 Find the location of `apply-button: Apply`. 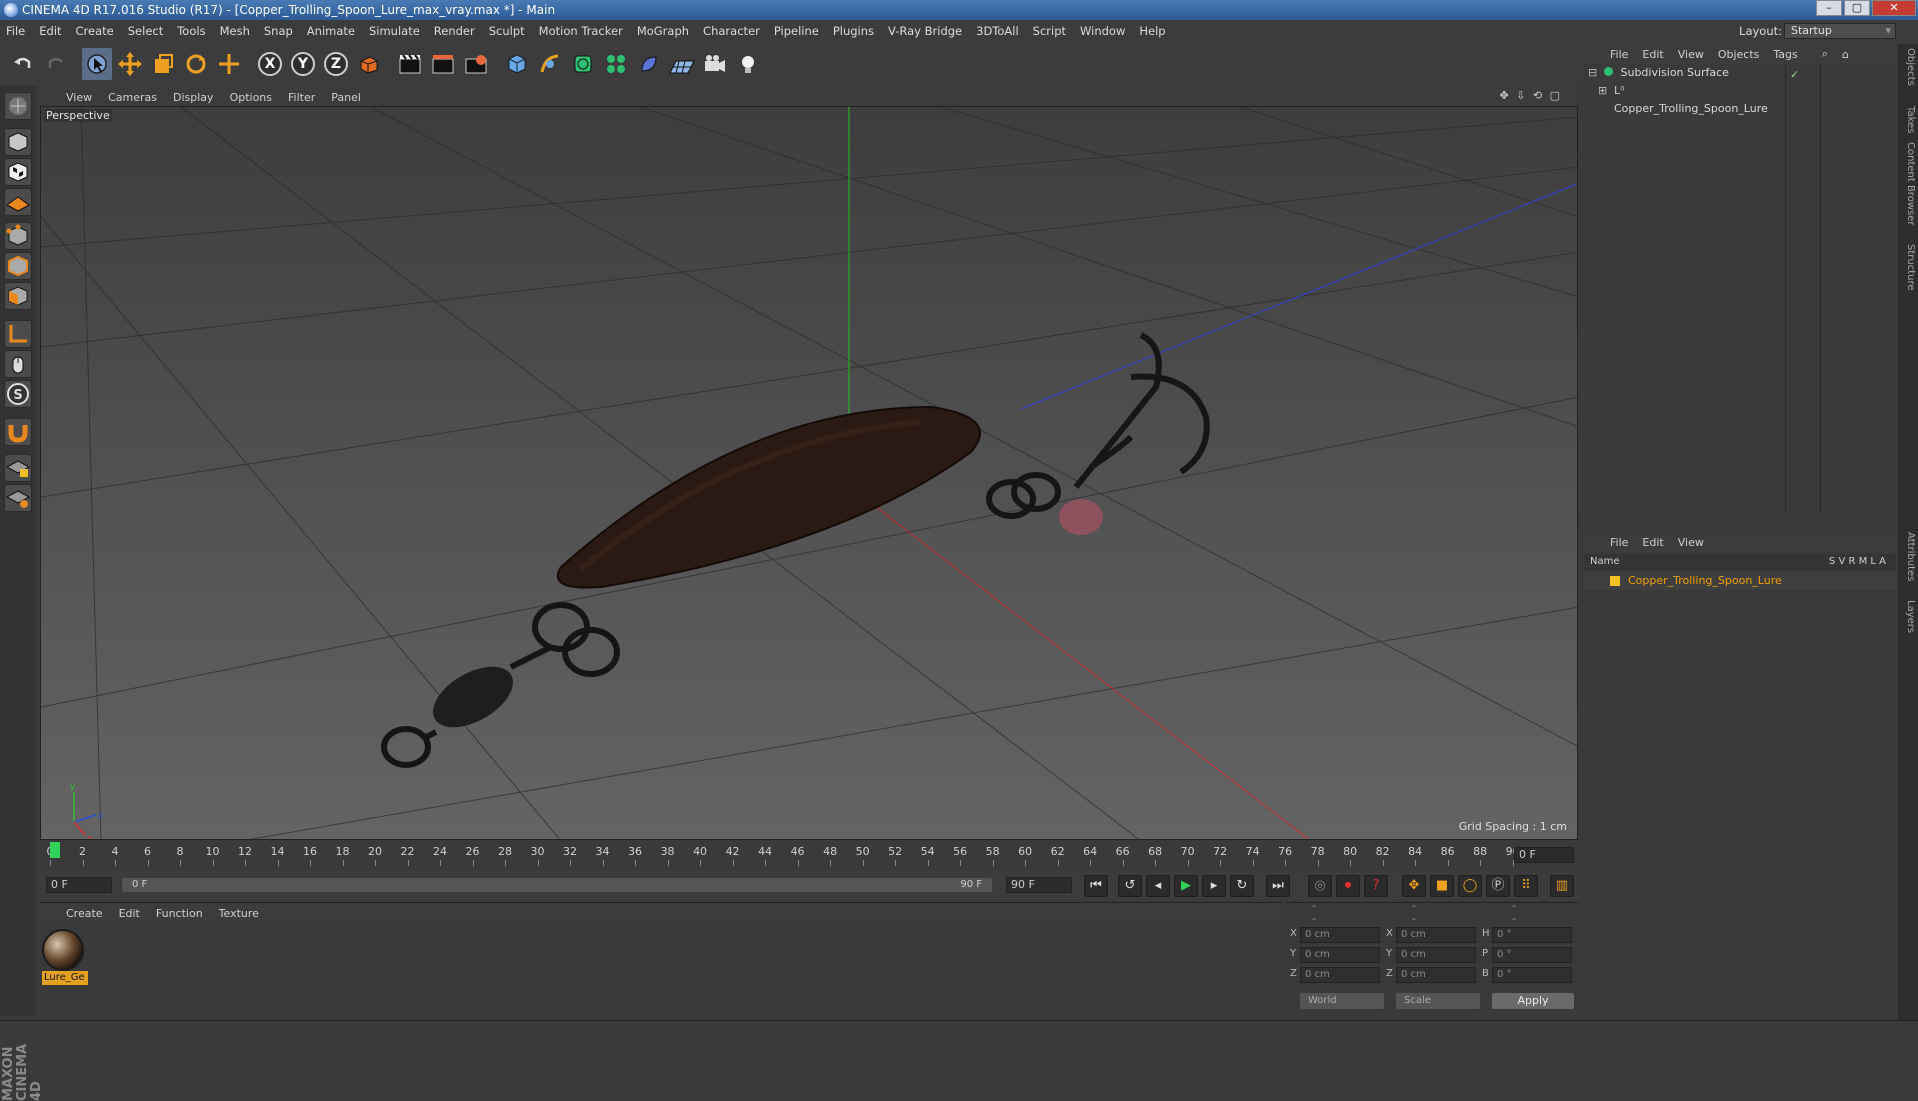

apply-button: Apply is located at coordinates (1533, 1001).